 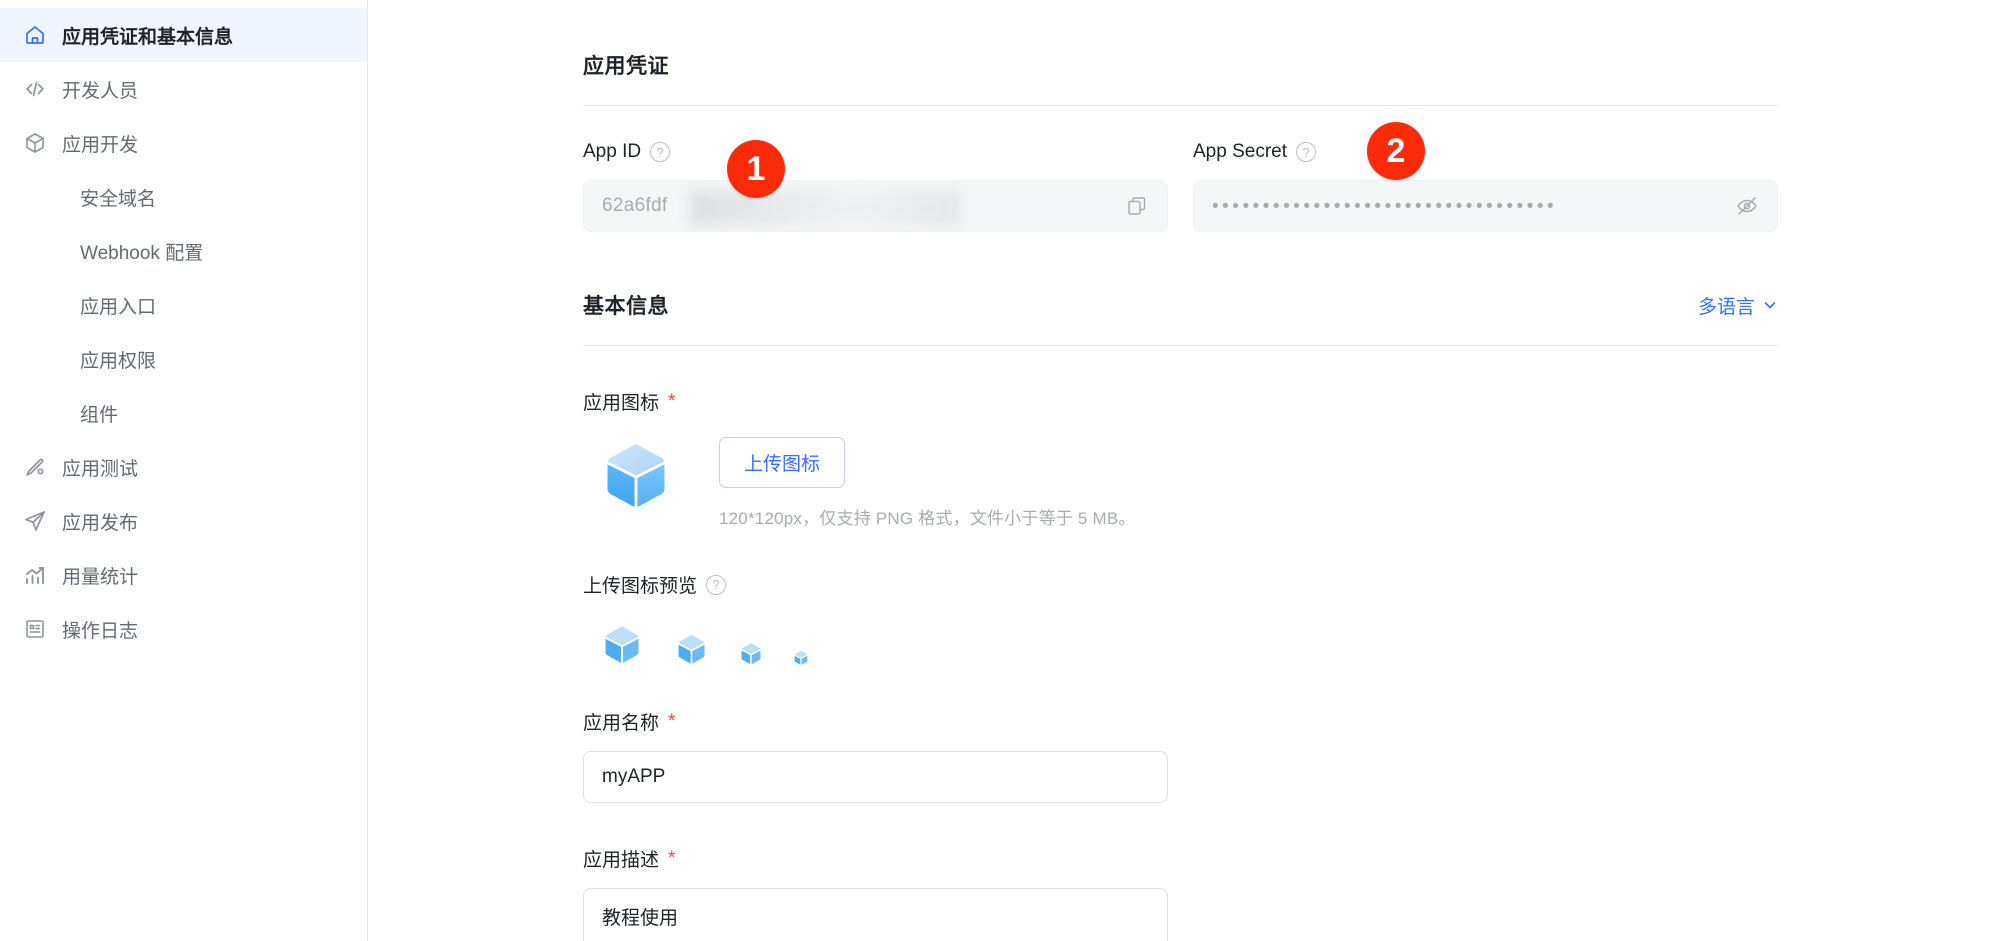 What do you see at coordinates (183, 413) in the screenshot?
I see `sidebar-subitem-components: 组件` at bounding box center [183, 413].